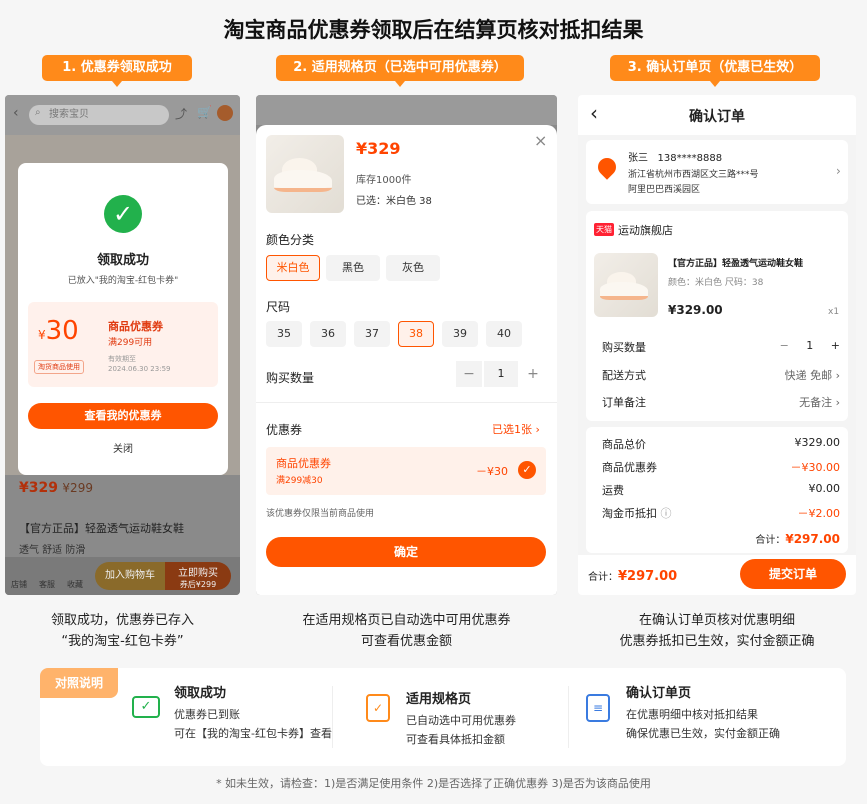  I want to click on summary-key: 运费, so click(613, 490).